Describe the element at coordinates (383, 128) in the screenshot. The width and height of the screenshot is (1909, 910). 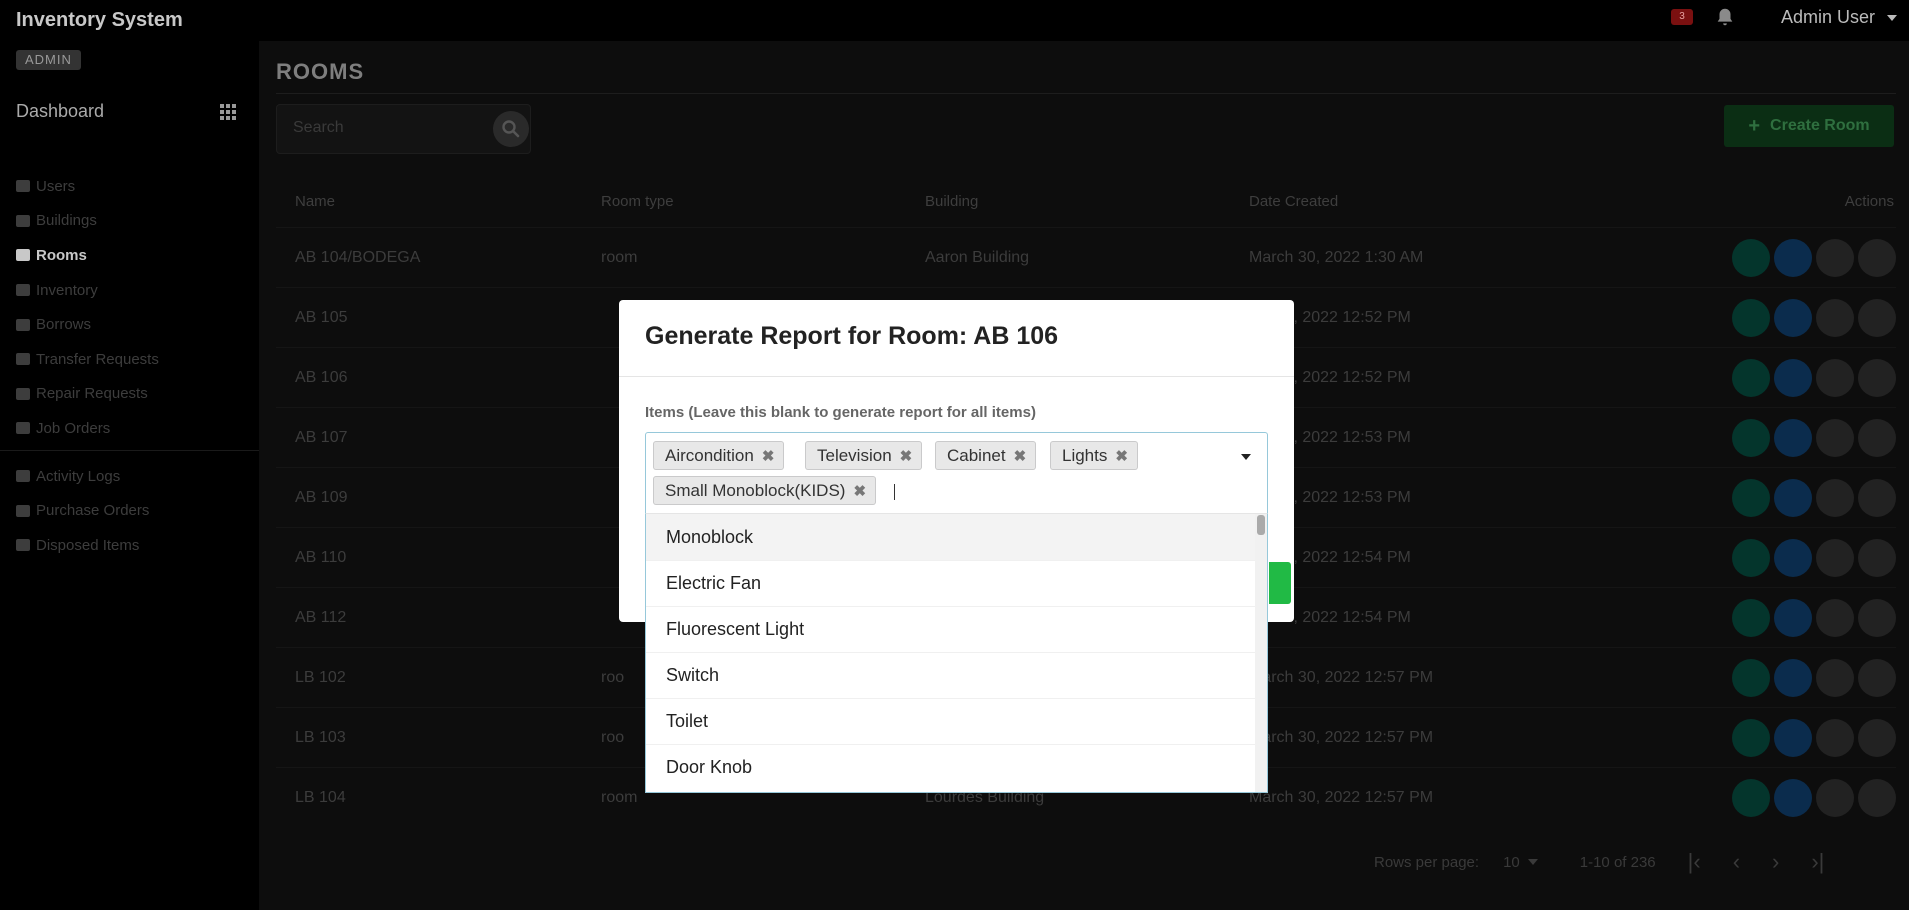
I see `search-input` at that location.